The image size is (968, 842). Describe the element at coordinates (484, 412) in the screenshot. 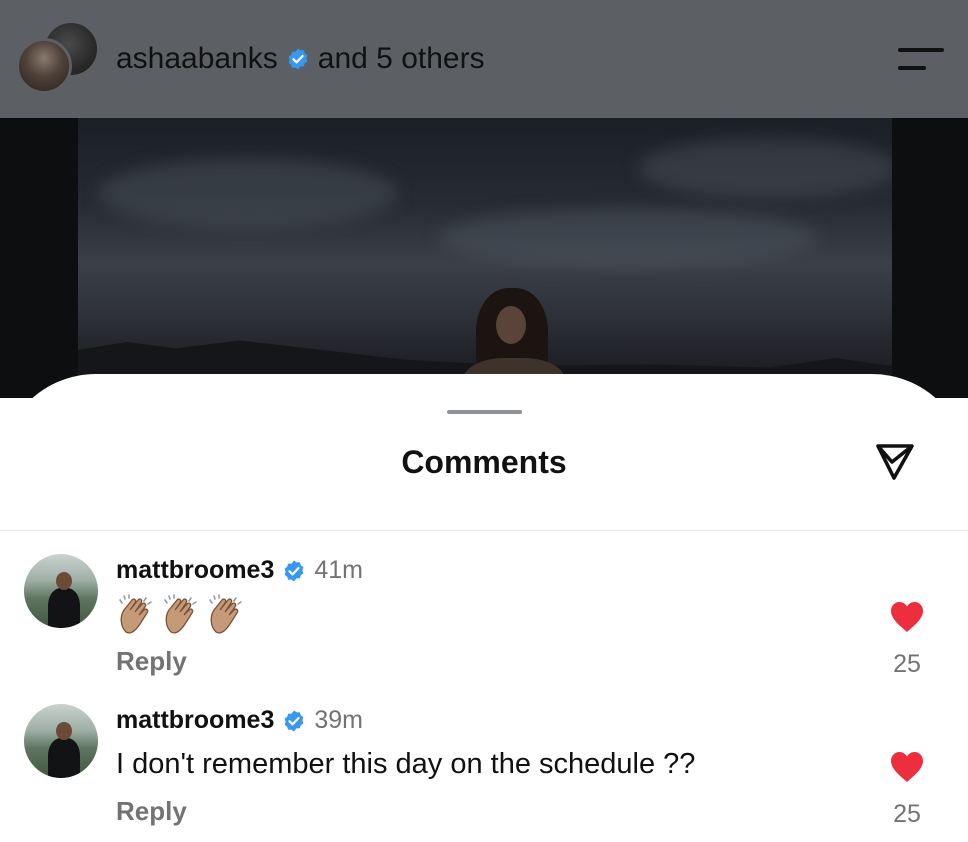

I see `sheet-grabber` at that location.